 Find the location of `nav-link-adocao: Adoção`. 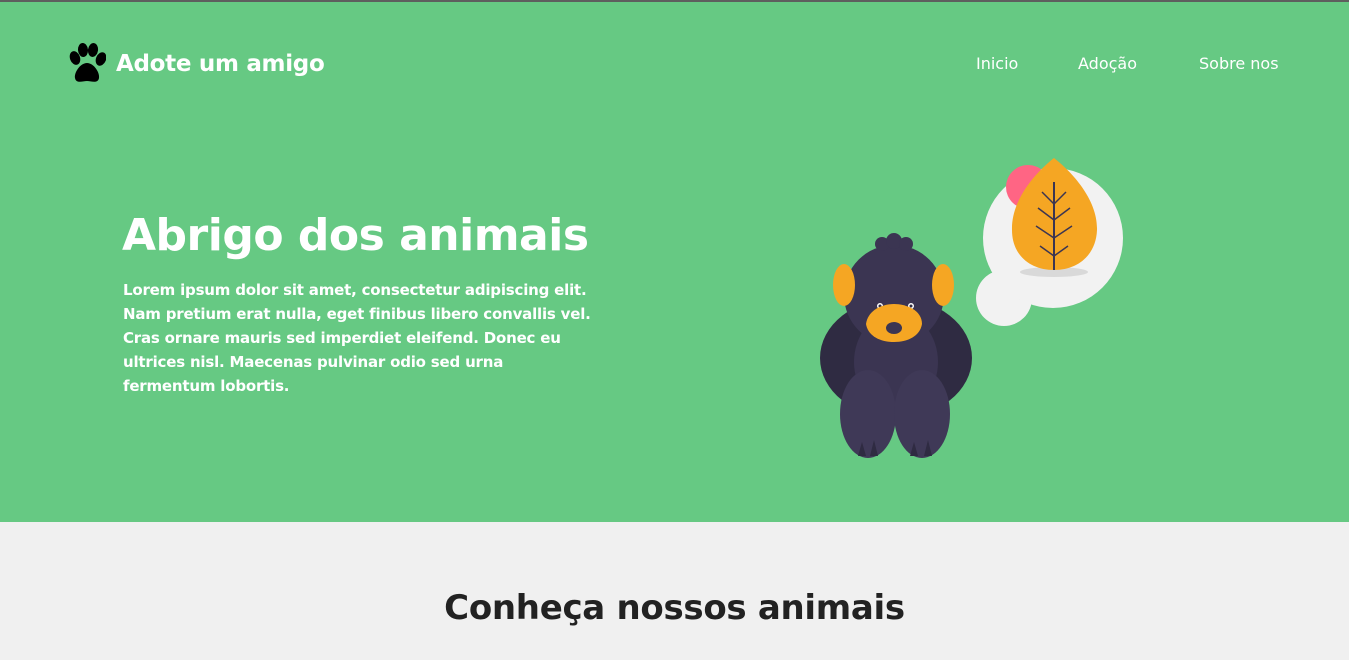

nav-link-adocao: Adoção is located at coordinates (1107, 64).